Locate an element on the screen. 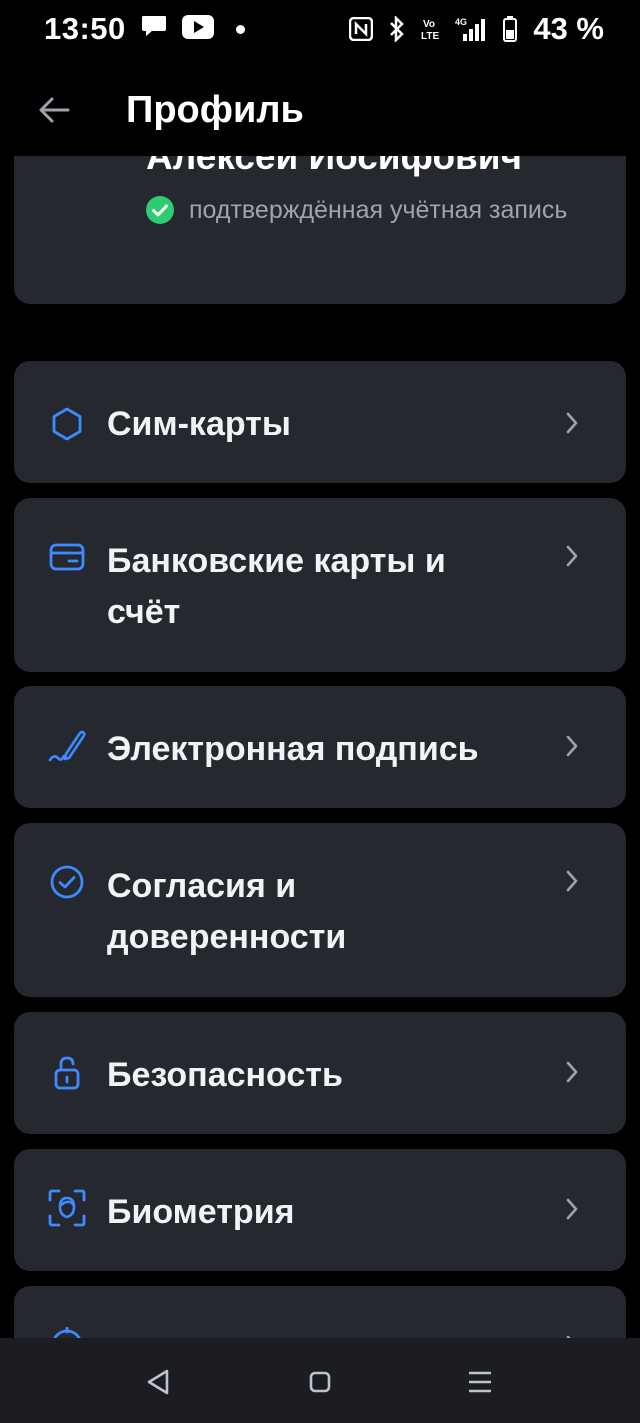  app-bar: Профиль is located at coordinates (320, 110).